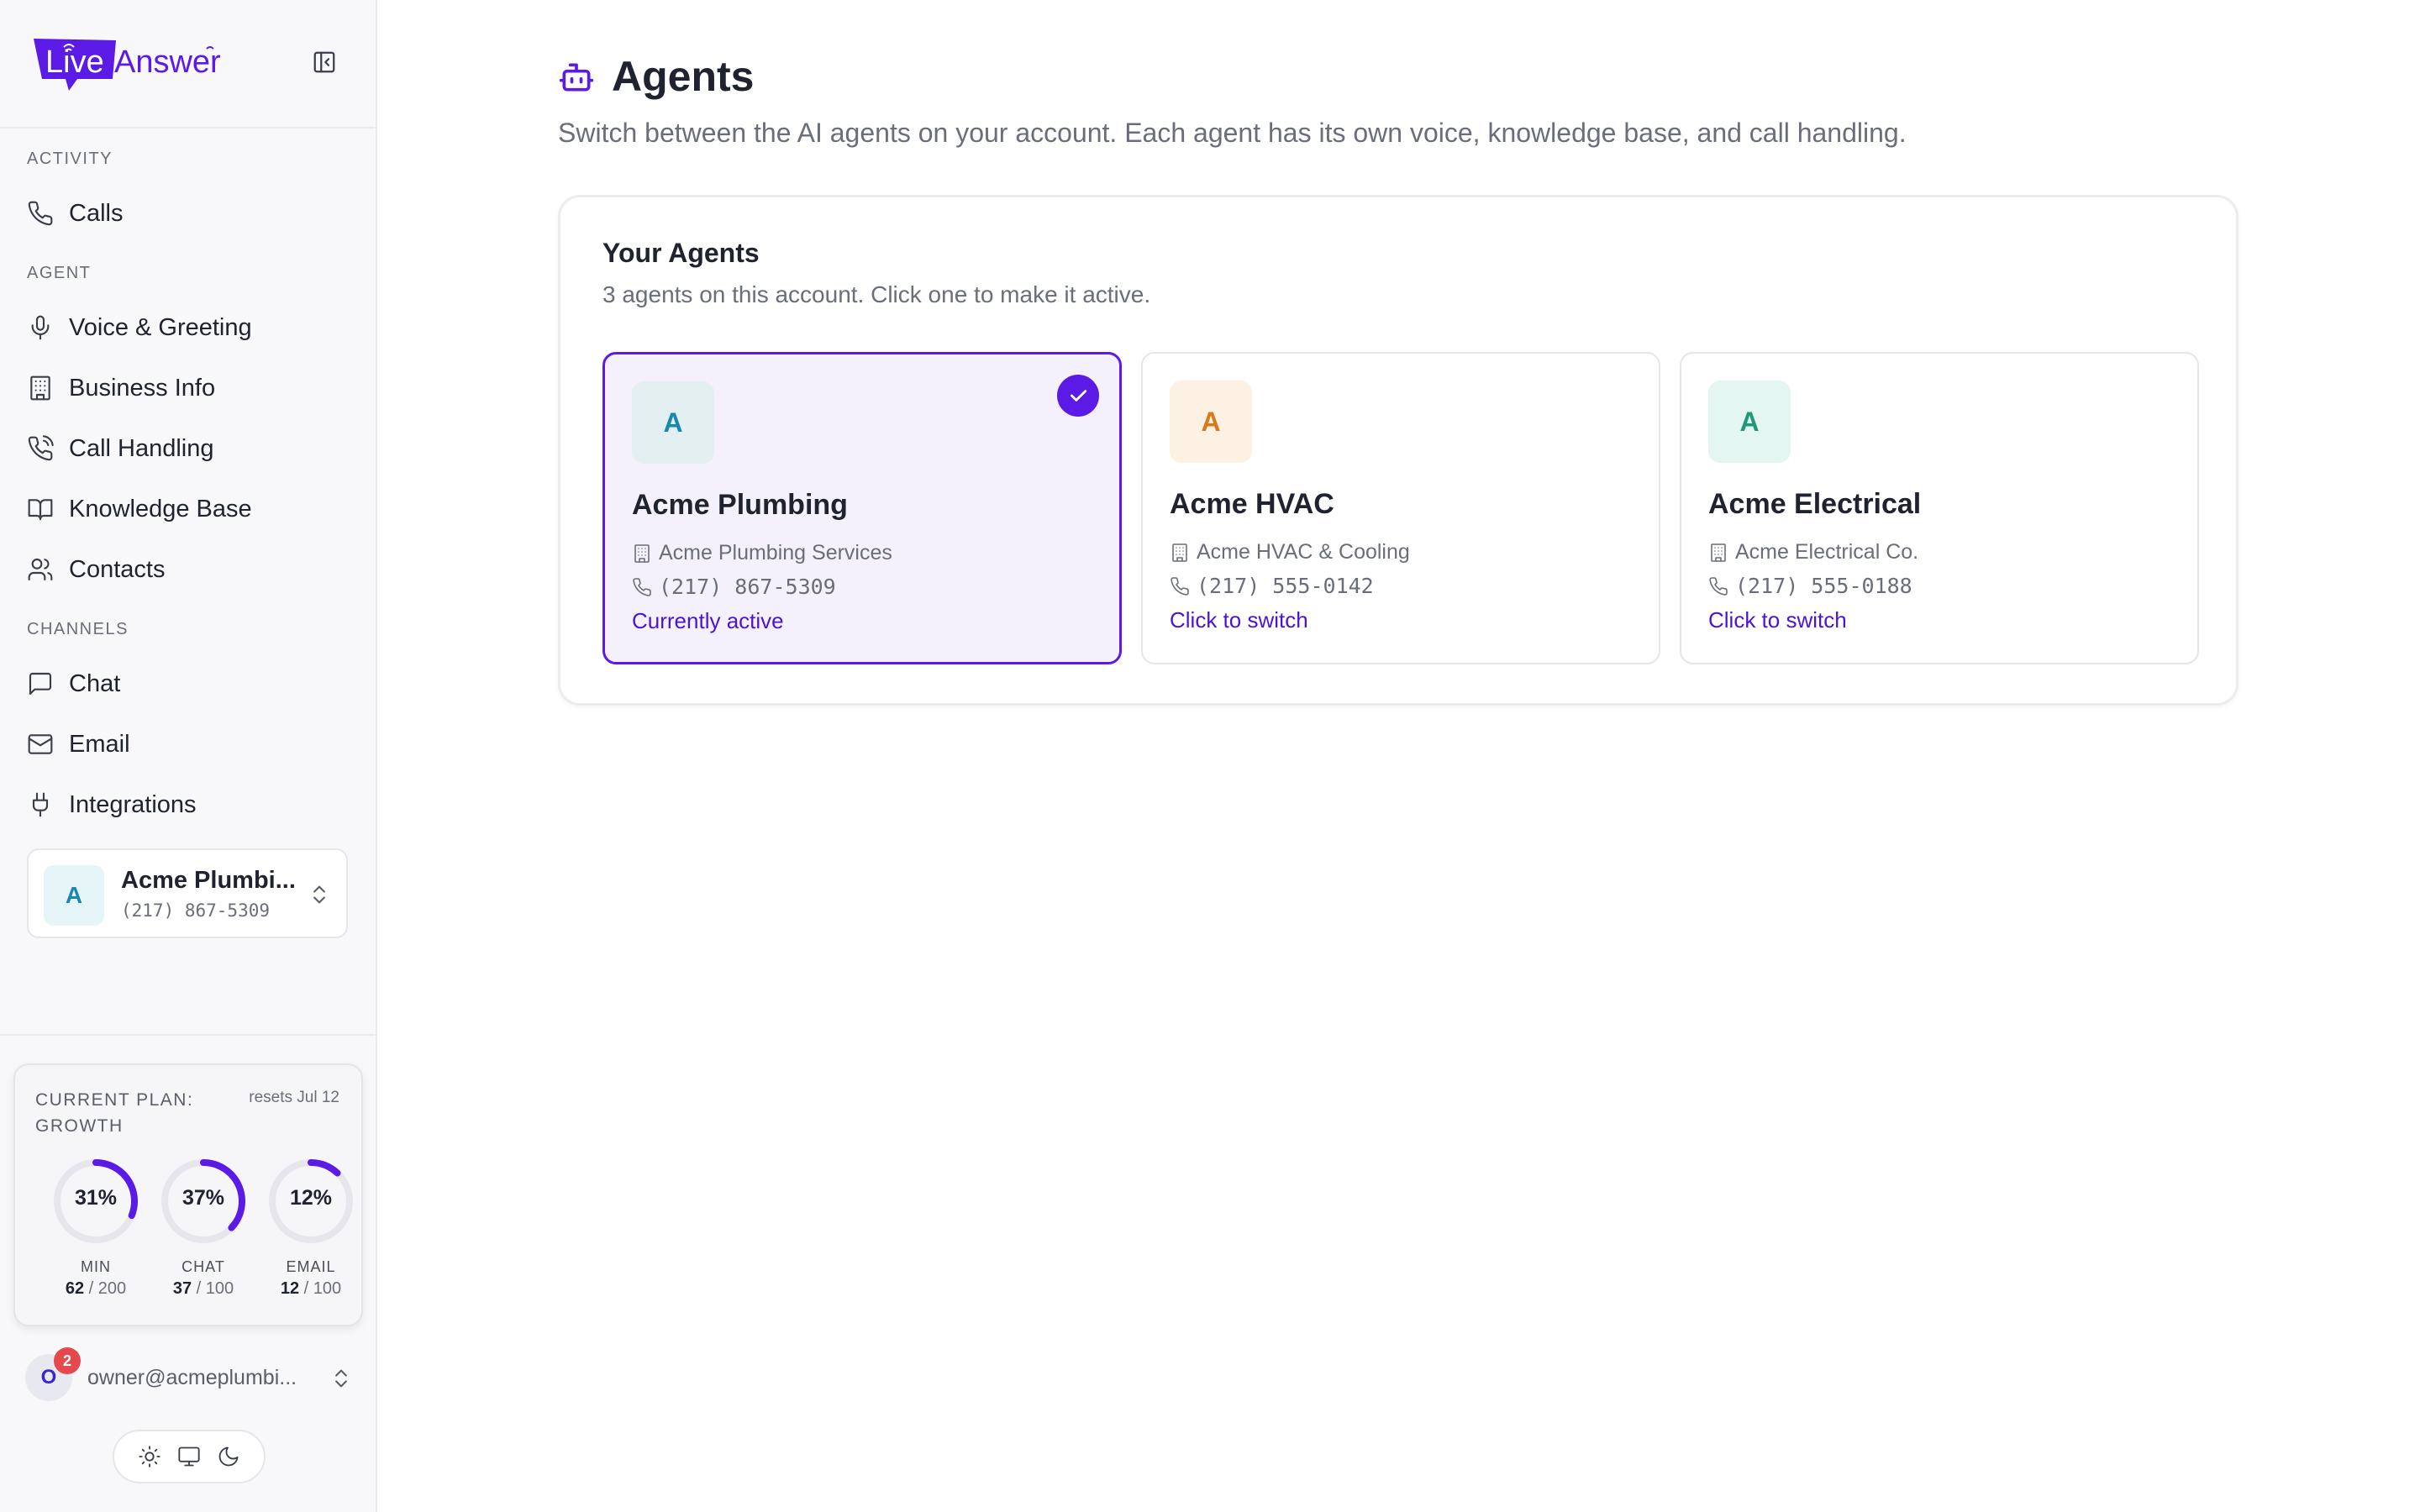  I want to click on check-icon, so click(1079, 396).